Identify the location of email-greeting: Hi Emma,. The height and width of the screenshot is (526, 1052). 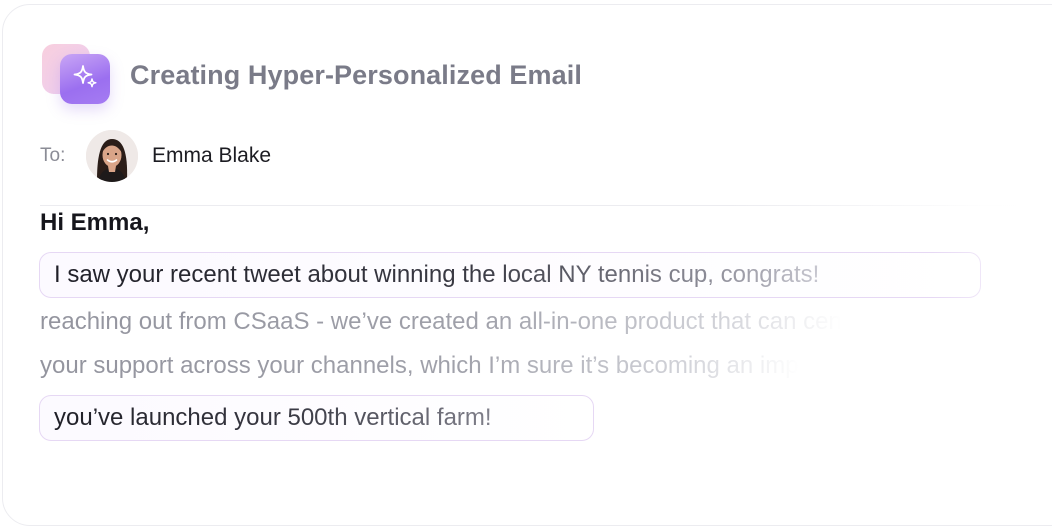
(95, 222).